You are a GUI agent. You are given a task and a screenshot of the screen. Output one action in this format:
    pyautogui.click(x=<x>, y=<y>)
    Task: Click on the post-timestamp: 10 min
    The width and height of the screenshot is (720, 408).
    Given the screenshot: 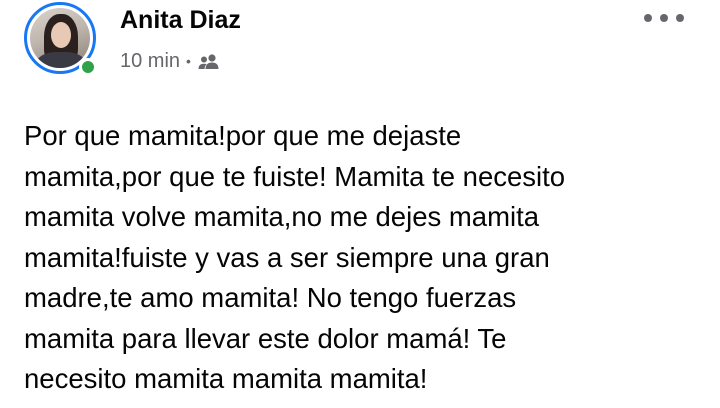 What is the action you would take?
    pyautogui.click(x=150, y=61)
    